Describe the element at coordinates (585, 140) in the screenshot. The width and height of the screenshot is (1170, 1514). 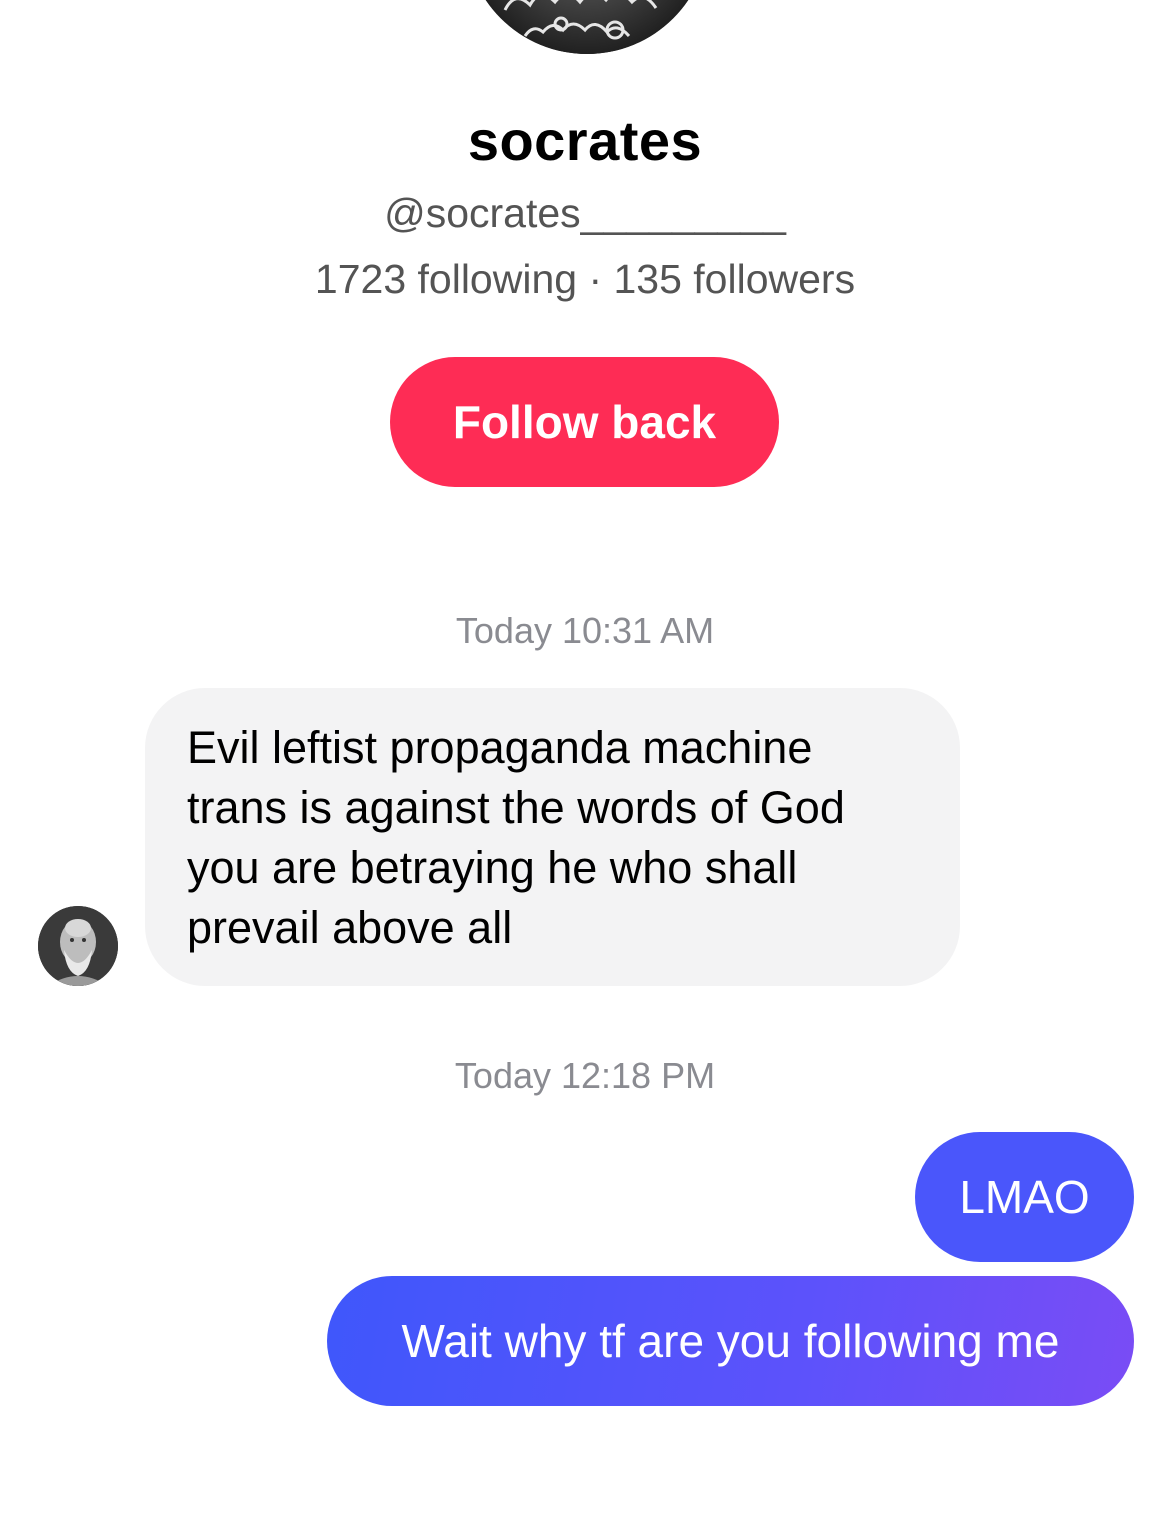
I see `profile-name: socrates` at that location.